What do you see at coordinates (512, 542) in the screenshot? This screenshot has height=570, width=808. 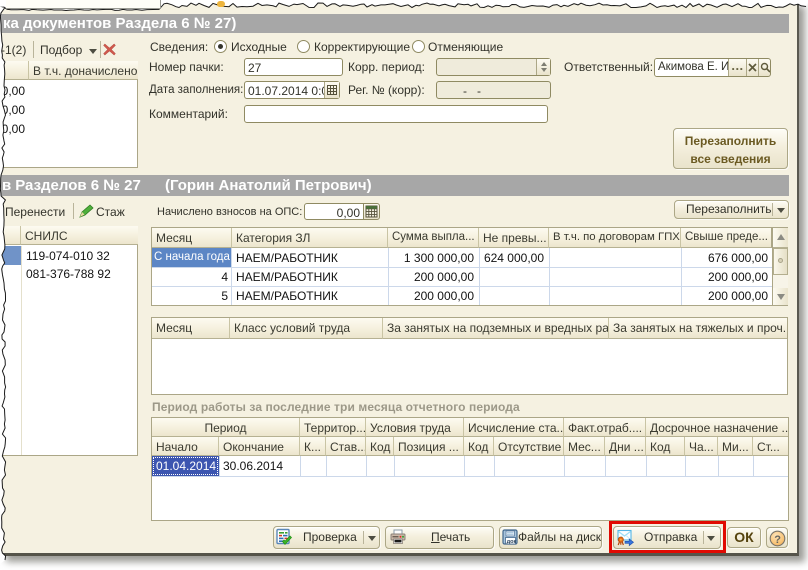 I see `svg-text: док` at bounding box center [512, 542].